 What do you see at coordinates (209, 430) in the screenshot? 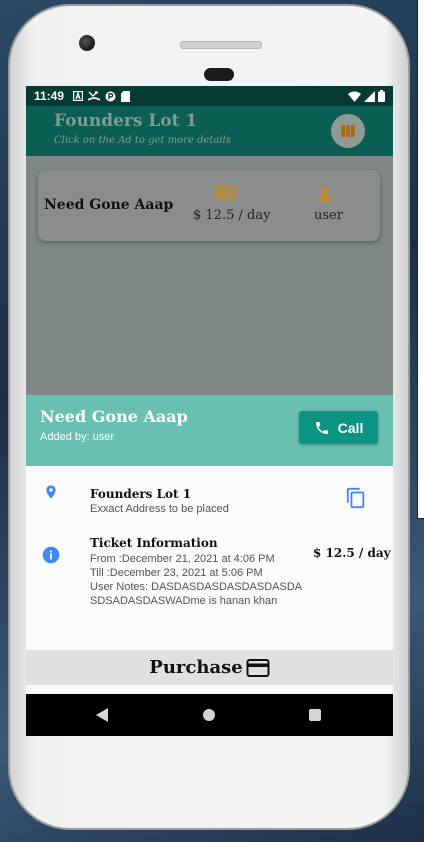
I see `bottom-sheet-header: Need Gone Aaap Added by: user Call` at bounding box center [209, 430].